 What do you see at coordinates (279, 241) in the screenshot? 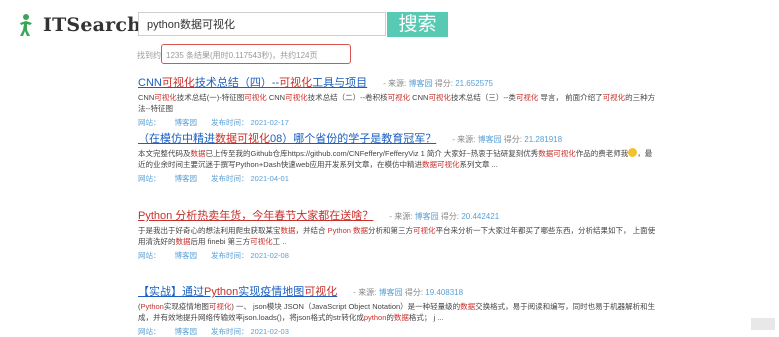
I see `snippet-segment: 工 ..` at bounding box center [279, 241].